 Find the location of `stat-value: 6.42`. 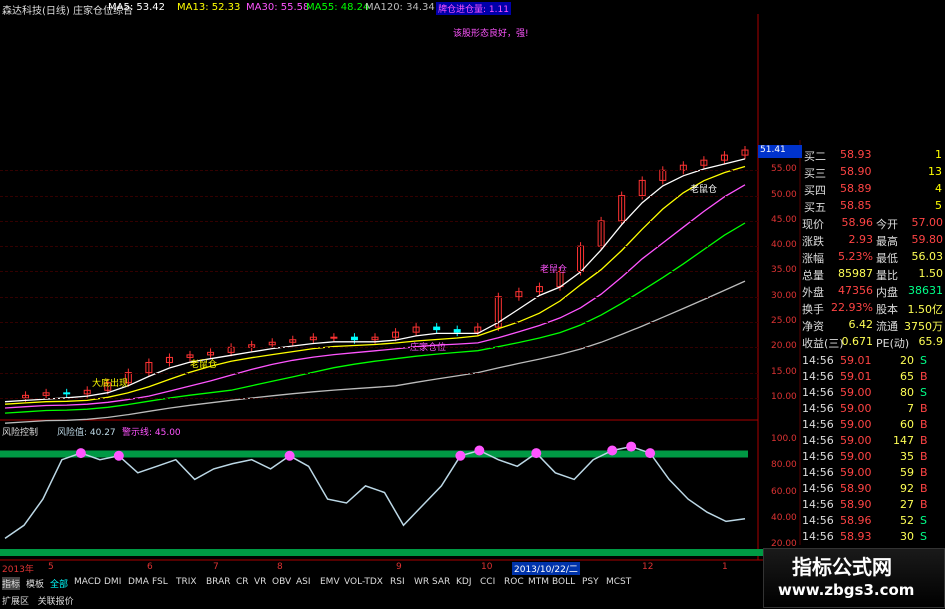

stat-value: 6.42 is located at coordinates (861, 324).